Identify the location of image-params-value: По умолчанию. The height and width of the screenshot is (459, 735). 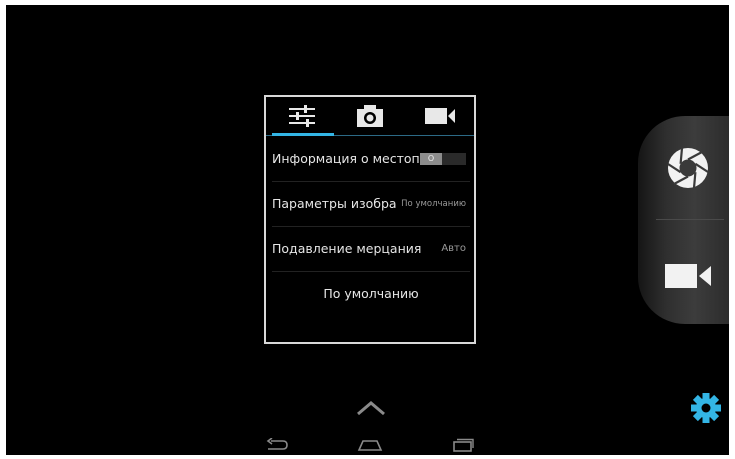
(433, 204).